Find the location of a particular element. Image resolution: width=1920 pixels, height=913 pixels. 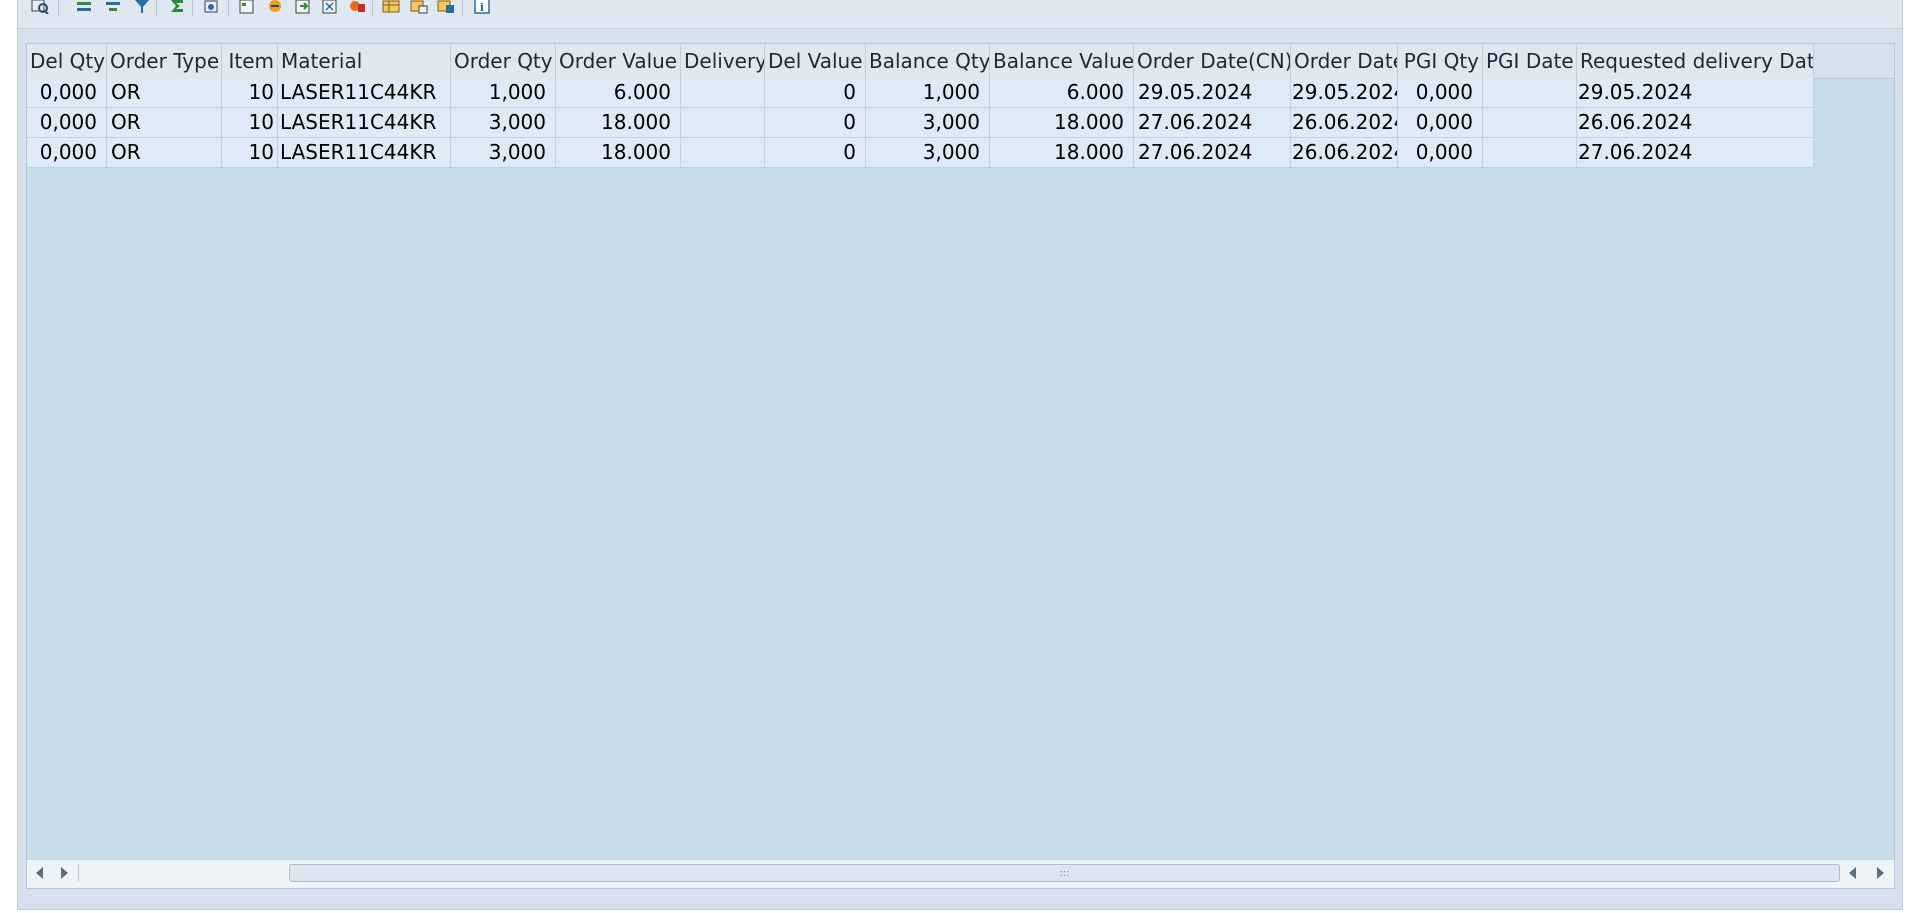

alv-toolbar: i is located at coordinates (960, 14).